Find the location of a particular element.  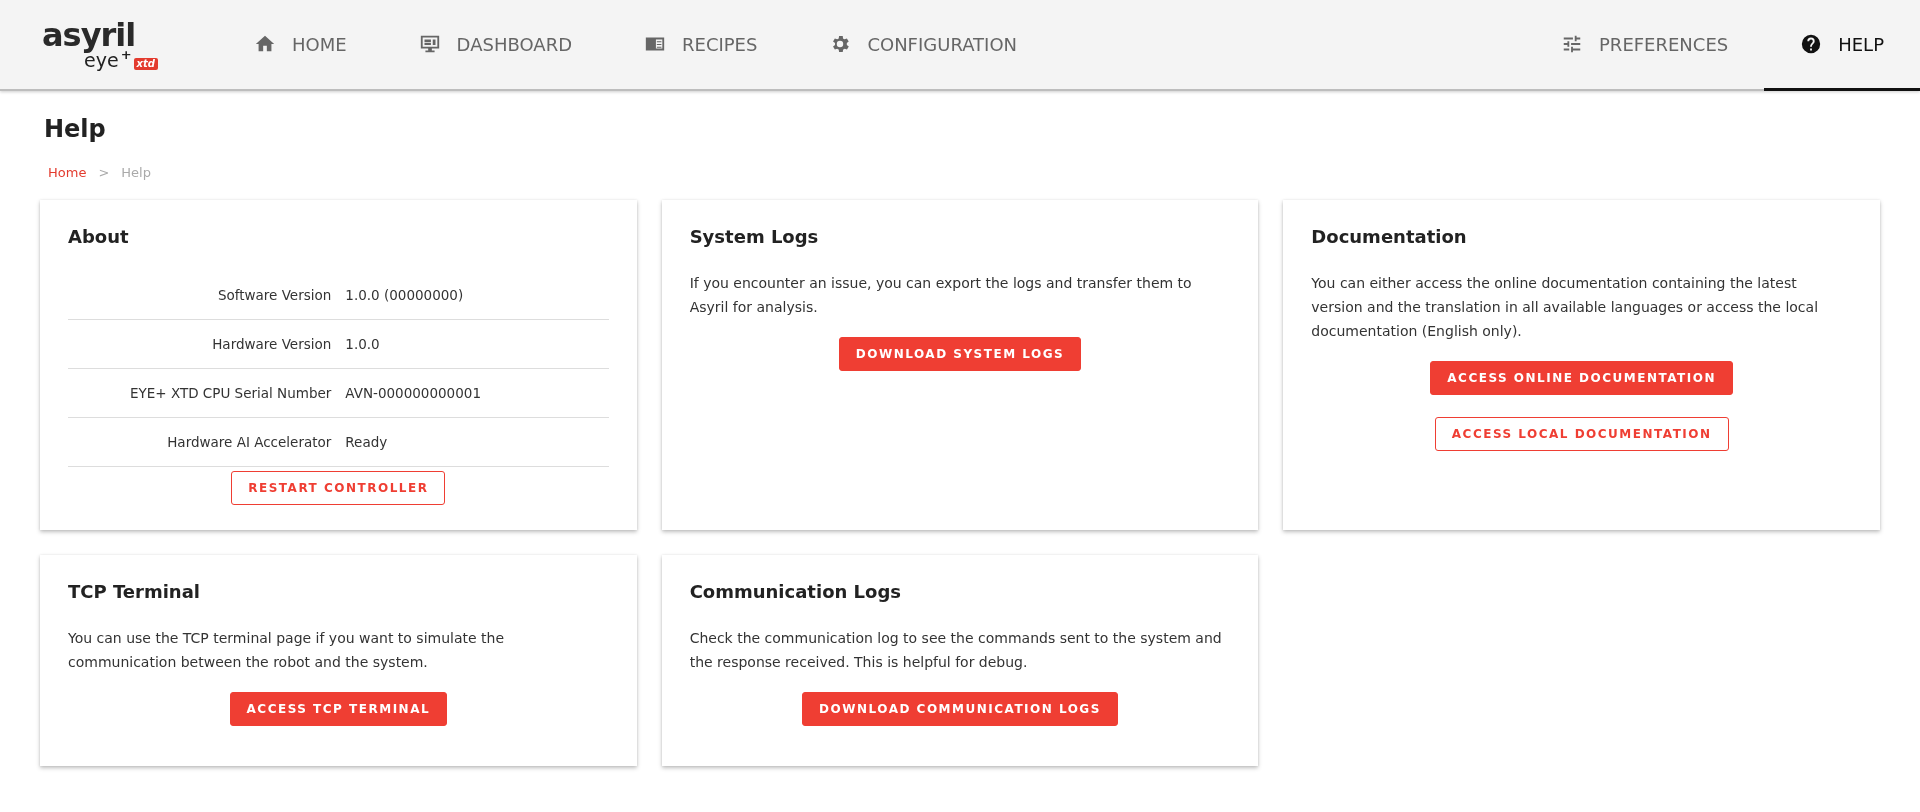

action-button: DOWNLOAD SYSTEM LOGS is located at coordinates (960, 354).